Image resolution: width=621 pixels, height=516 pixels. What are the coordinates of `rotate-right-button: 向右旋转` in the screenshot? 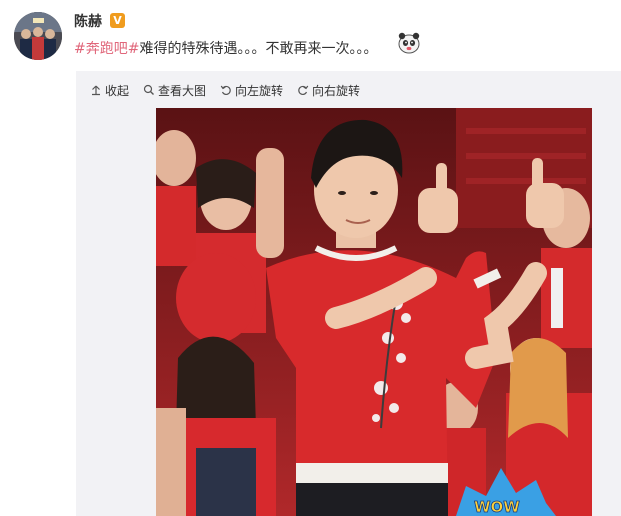 It's located at (328, 90).